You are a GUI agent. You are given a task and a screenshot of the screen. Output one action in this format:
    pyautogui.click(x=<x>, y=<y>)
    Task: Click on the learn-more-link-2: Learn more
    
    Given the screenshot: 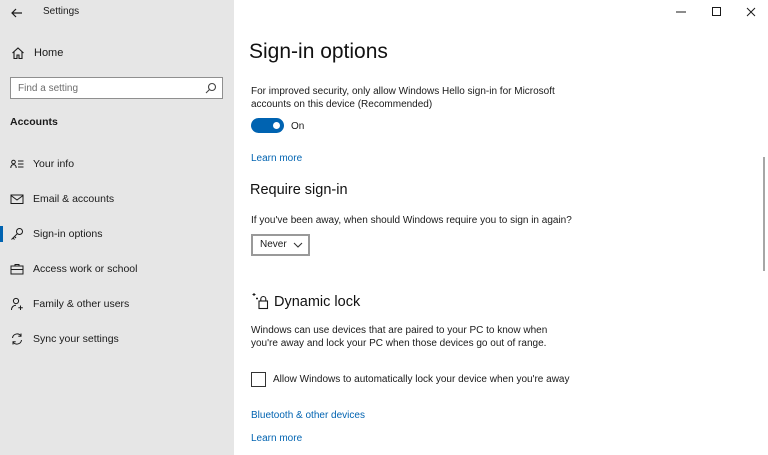 What is the action you would take?
    pyautogui.click(x=276, y=438)
    